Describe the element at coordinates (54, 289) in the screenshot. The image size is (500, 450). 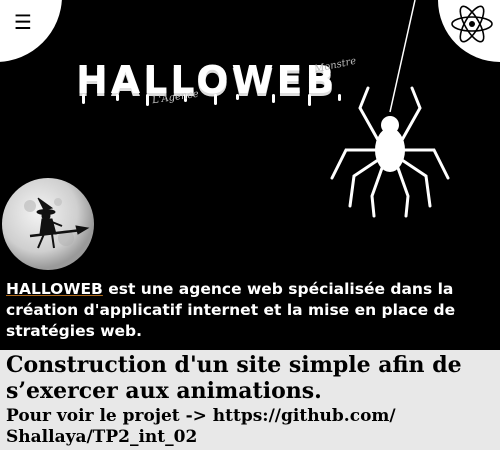
I see `tagline-brand: HALLOWEB` at that location.